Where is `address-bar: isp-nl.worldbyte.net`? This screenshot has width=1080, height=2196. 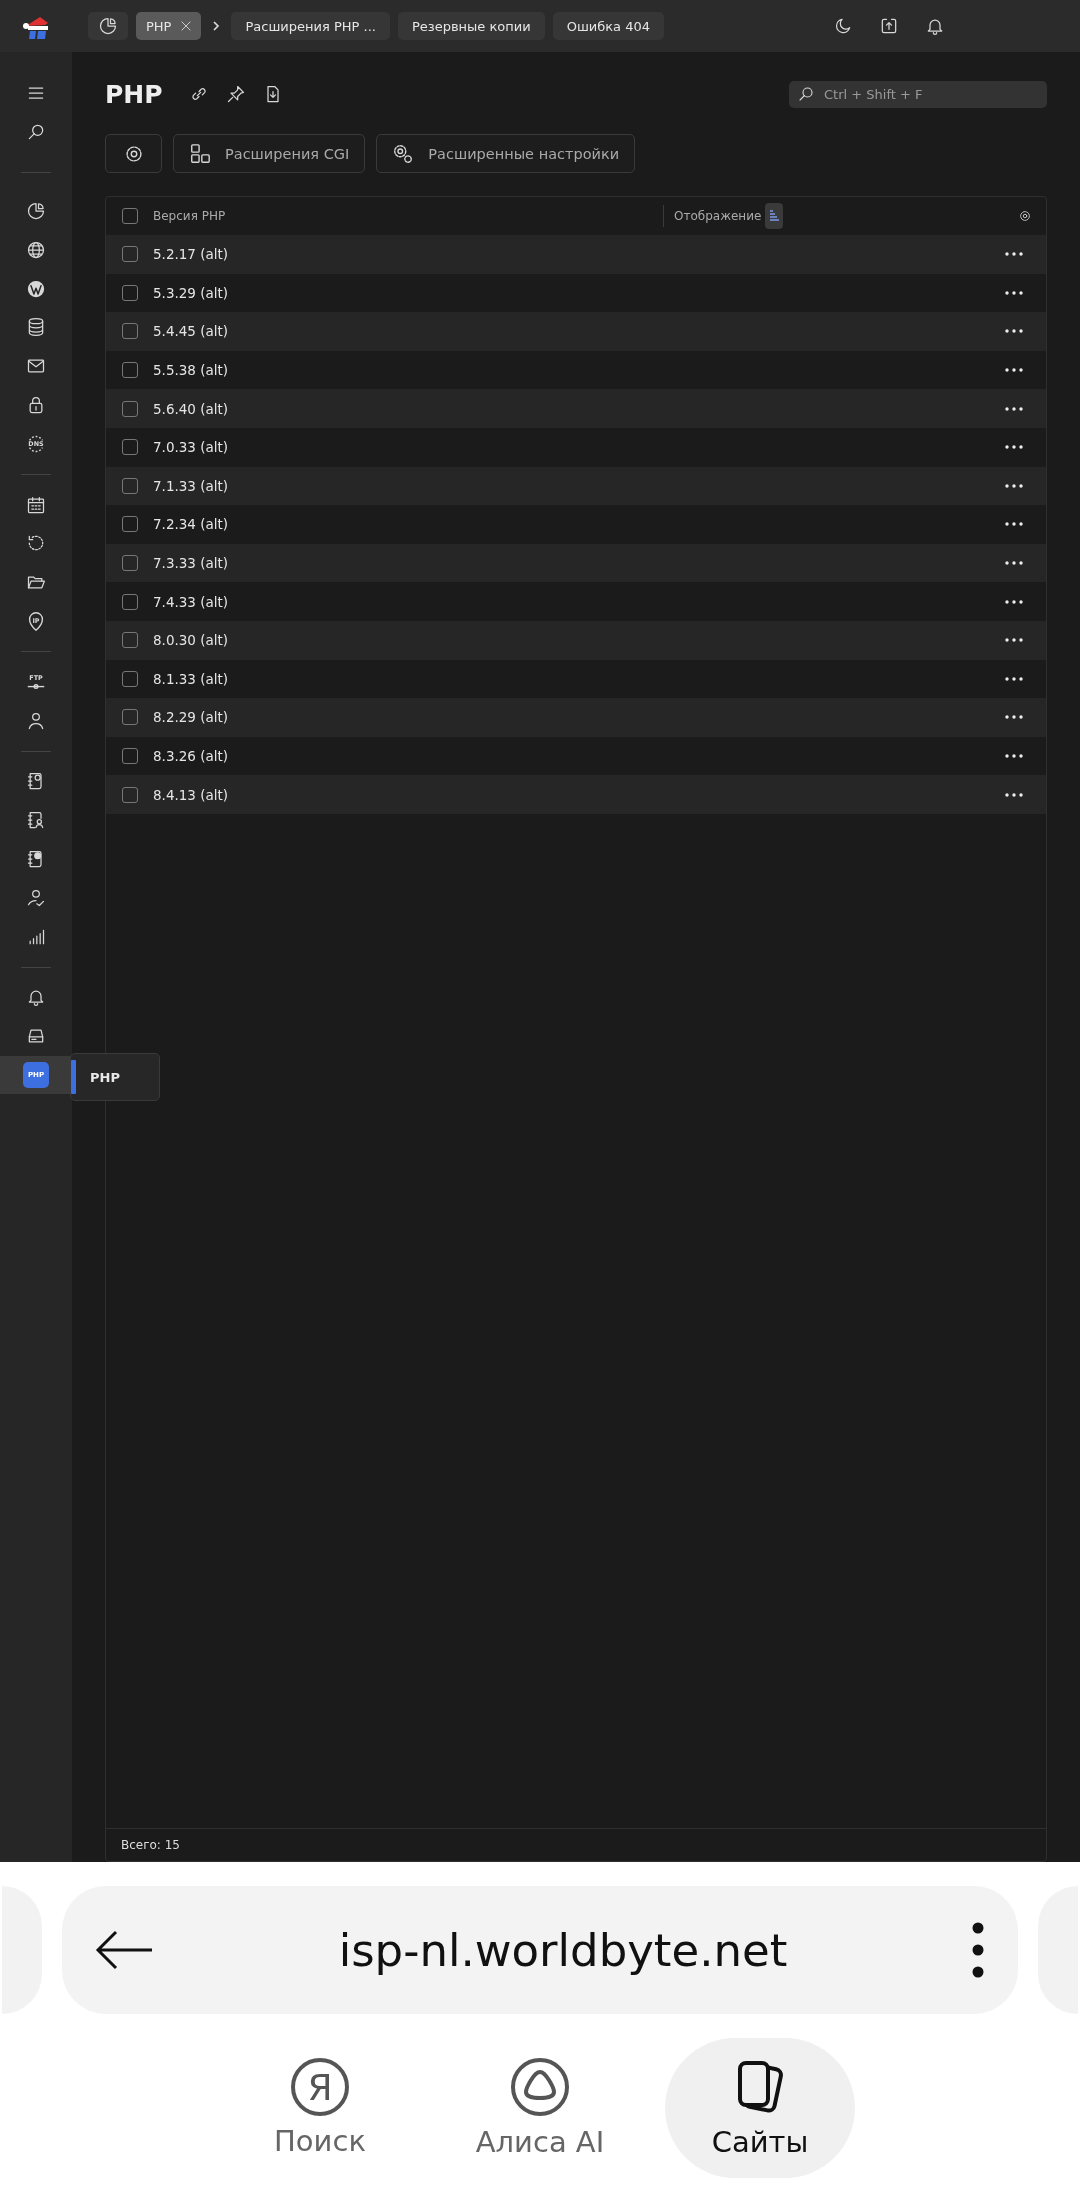
address-bar: isp-nl.worldbyte.net is located at coordinates (540, 1950).